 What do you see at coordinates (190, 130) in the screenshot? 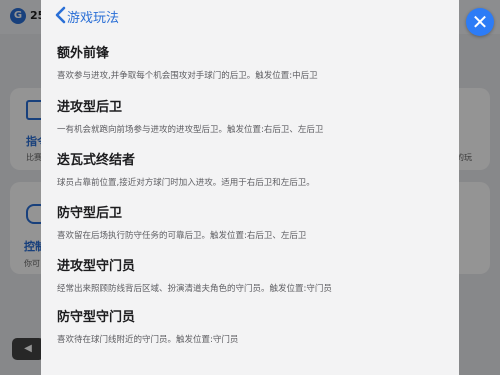
I see `item-desc: 一有机会就跑向前场参与进攻的进攻型后卫。触发位置:右后卫、左后卫` at bounding box center [190, 130].